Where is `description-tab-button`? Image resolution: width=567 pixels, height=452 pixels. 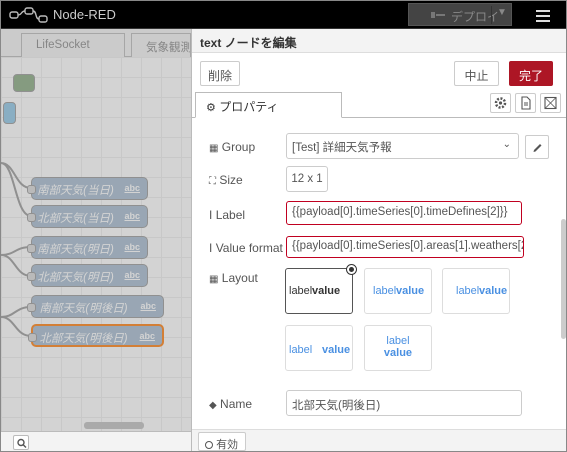
description-tab-button is located at coordinates (525, 103).